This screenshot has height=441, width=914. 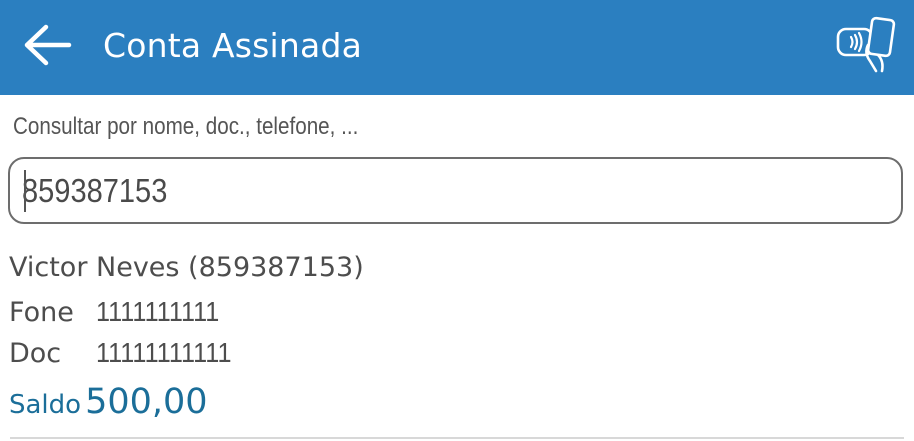 What do you see at coordinates (233, 45) in the screenshot?
I see `page-title: Conta Assinada` at bounding box center [233, 45].